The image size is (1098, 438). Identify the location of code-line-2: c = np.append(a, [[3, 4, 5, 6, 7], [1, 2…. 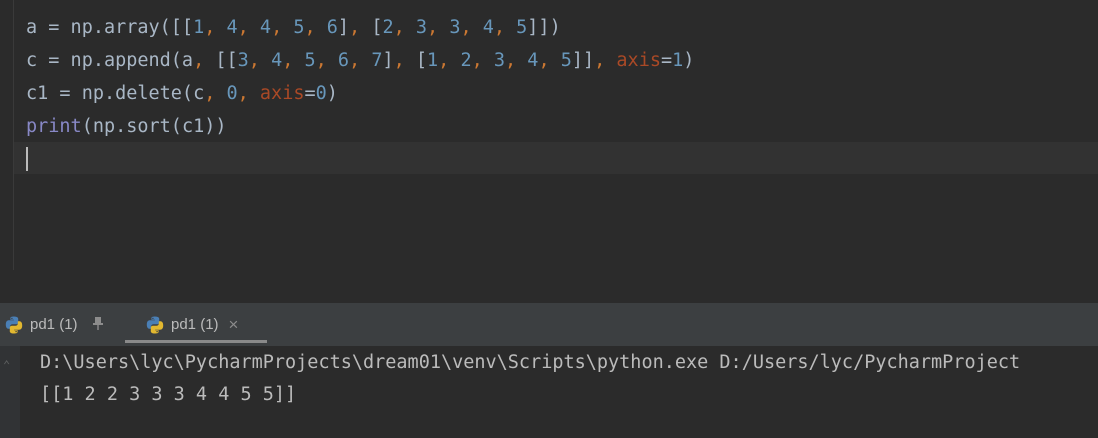
(360, 61).